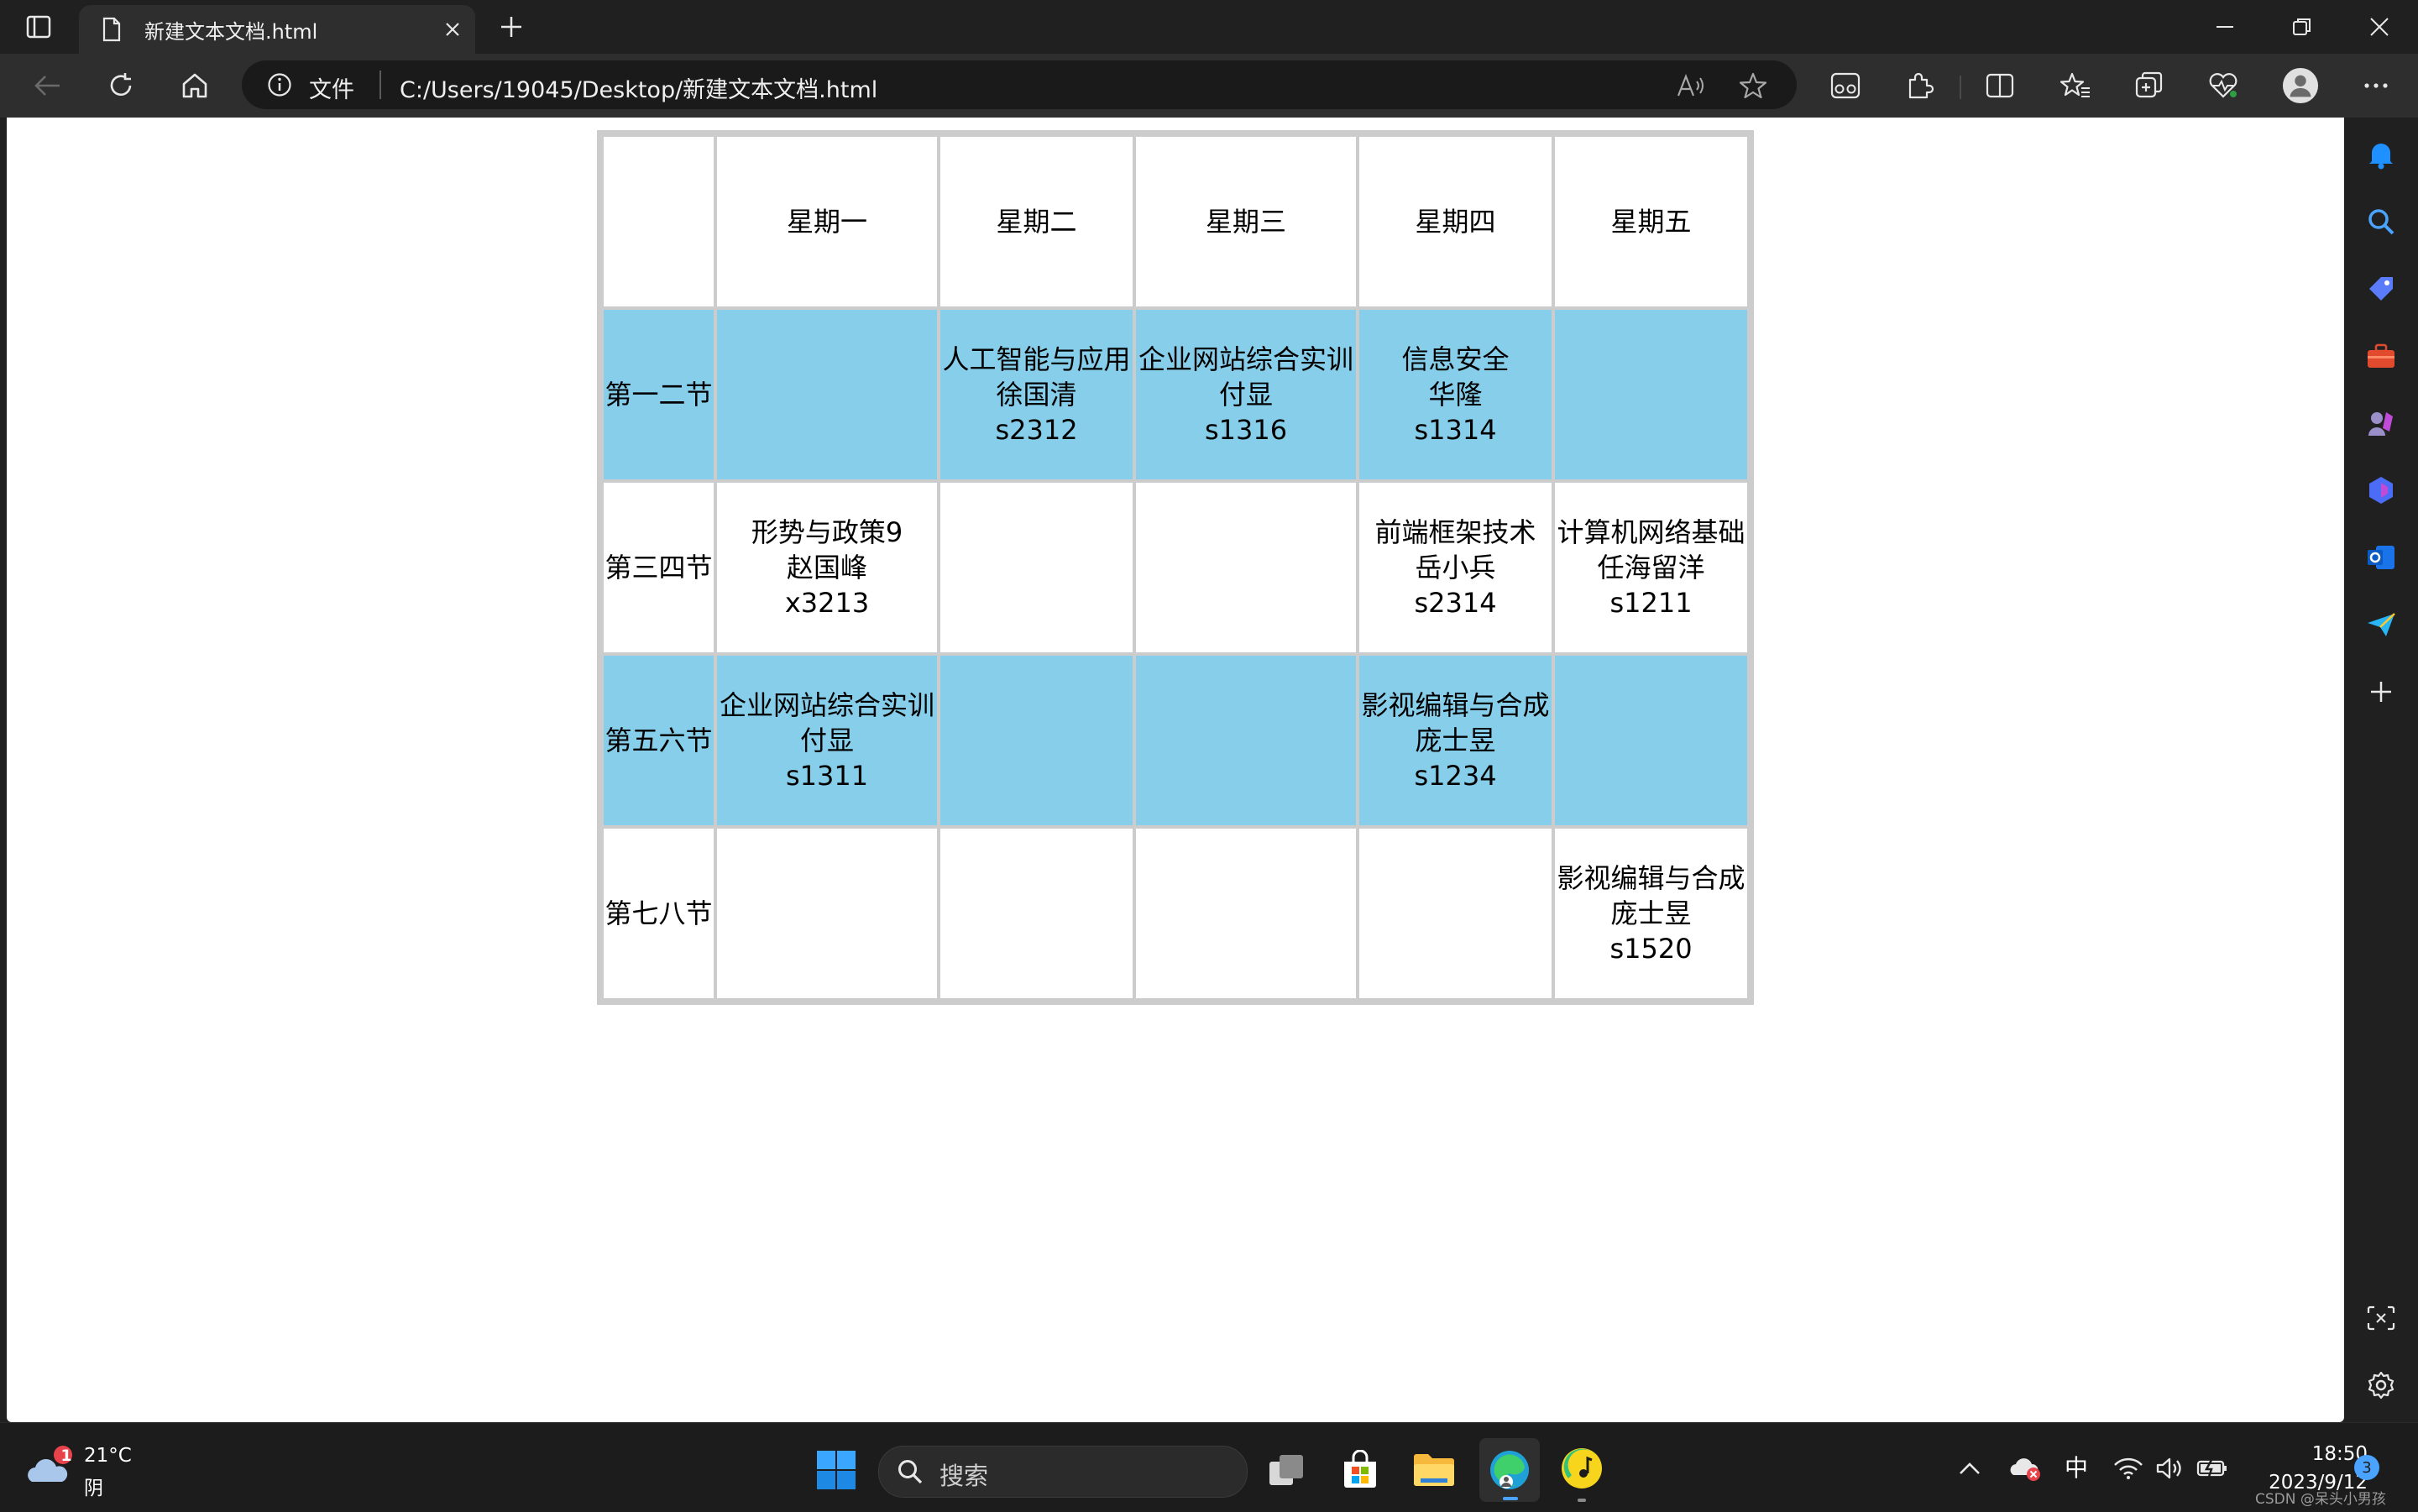 This screenshot has width=2418, height=1512. I want to click on teacher-name: 任海留洋, so click(1651, 567).